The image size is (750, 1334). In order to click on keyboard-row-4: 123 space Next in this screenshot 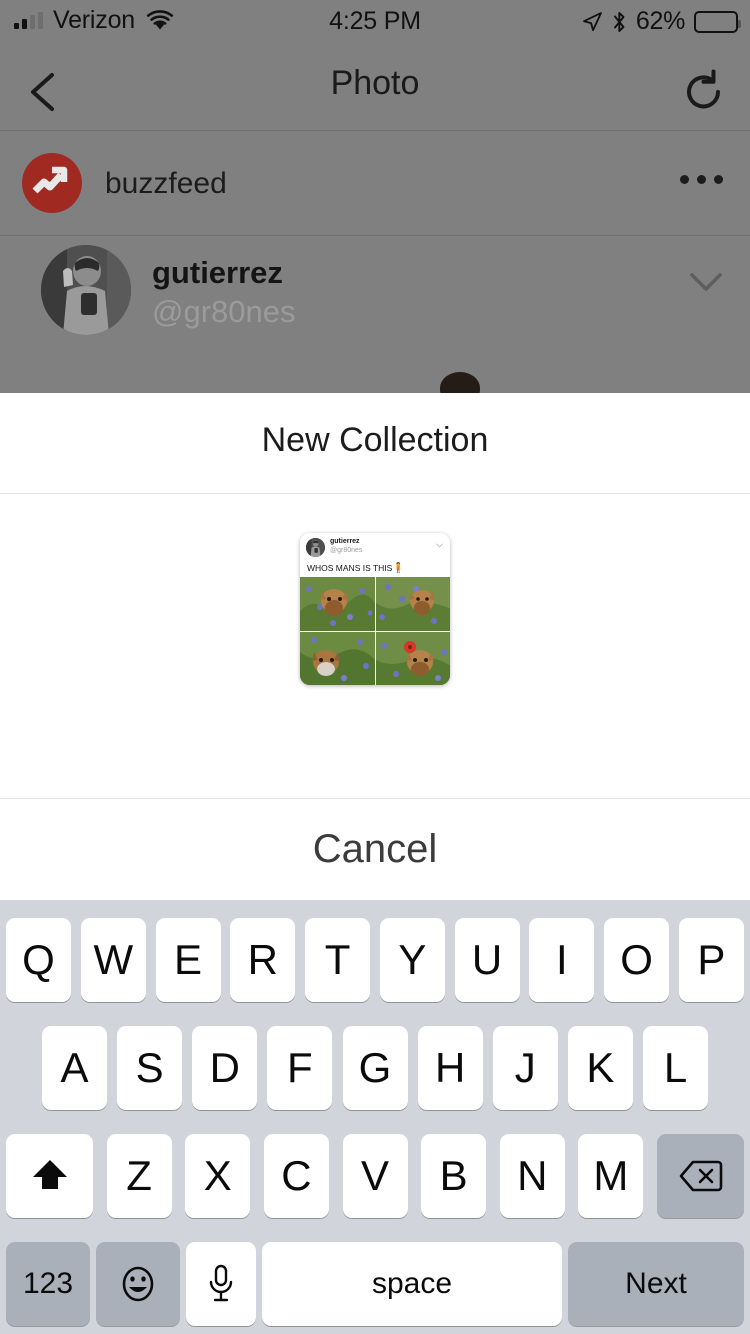, I will do `click(375, 1284)`.